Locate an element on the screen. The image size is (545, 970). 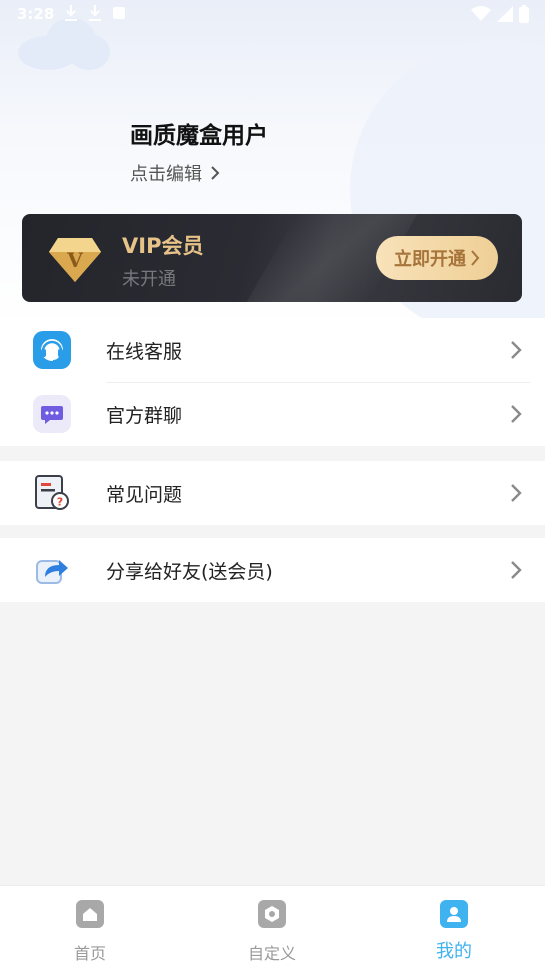
vip-status: 未开通 is located at coordinates (149, 279).